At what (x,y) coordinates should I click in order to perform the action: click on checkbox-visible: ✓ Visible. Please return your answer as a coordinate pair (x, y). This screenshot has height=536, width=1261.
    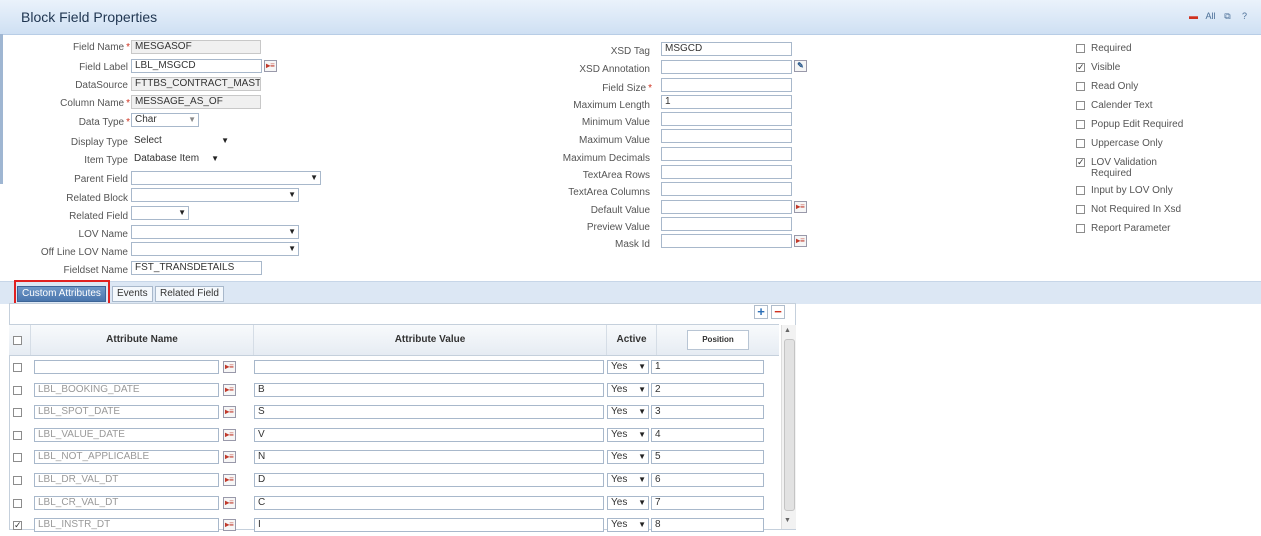
    Looking at the image, I should click on (1138, 67).